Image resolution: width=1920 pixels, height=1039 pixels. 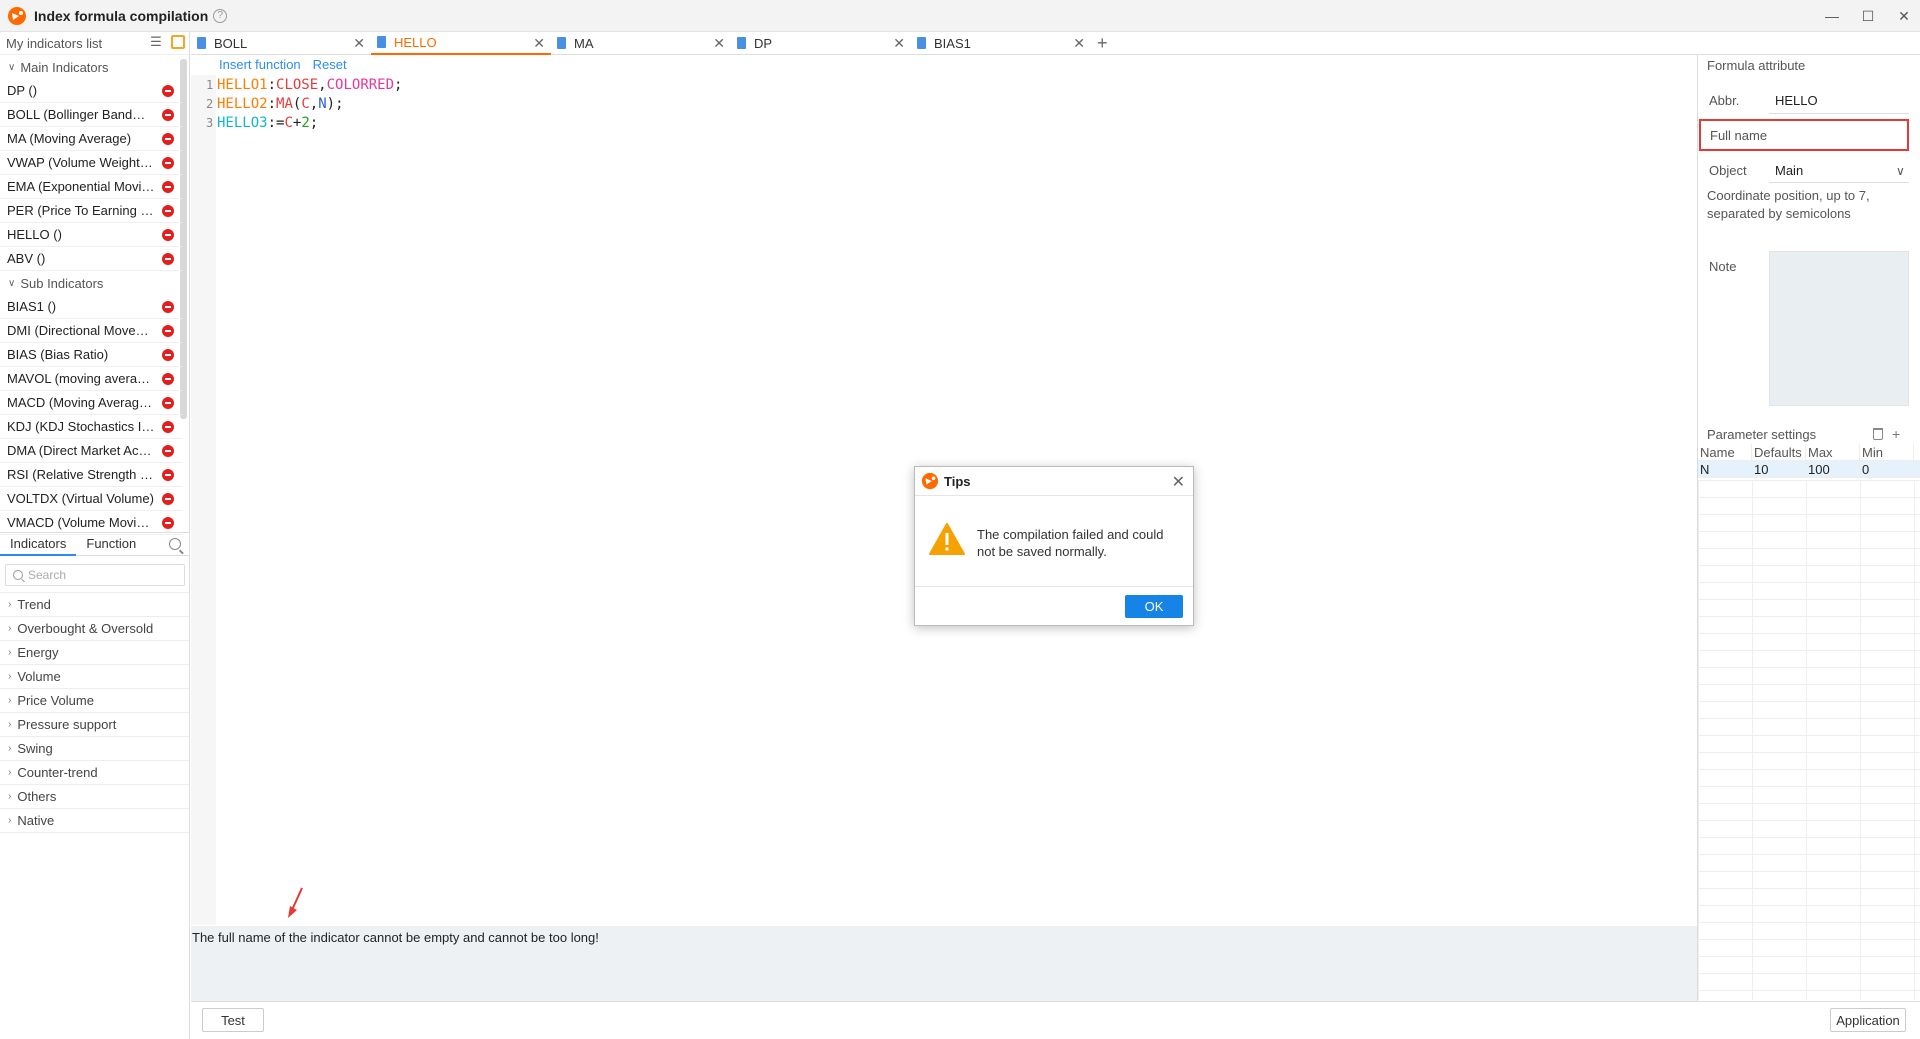 What do you see at coordinates (91, 355) in the screenshot?
I see `indicator-item: BIAS (Bias Ratio)` at bounding box center [91, 355].